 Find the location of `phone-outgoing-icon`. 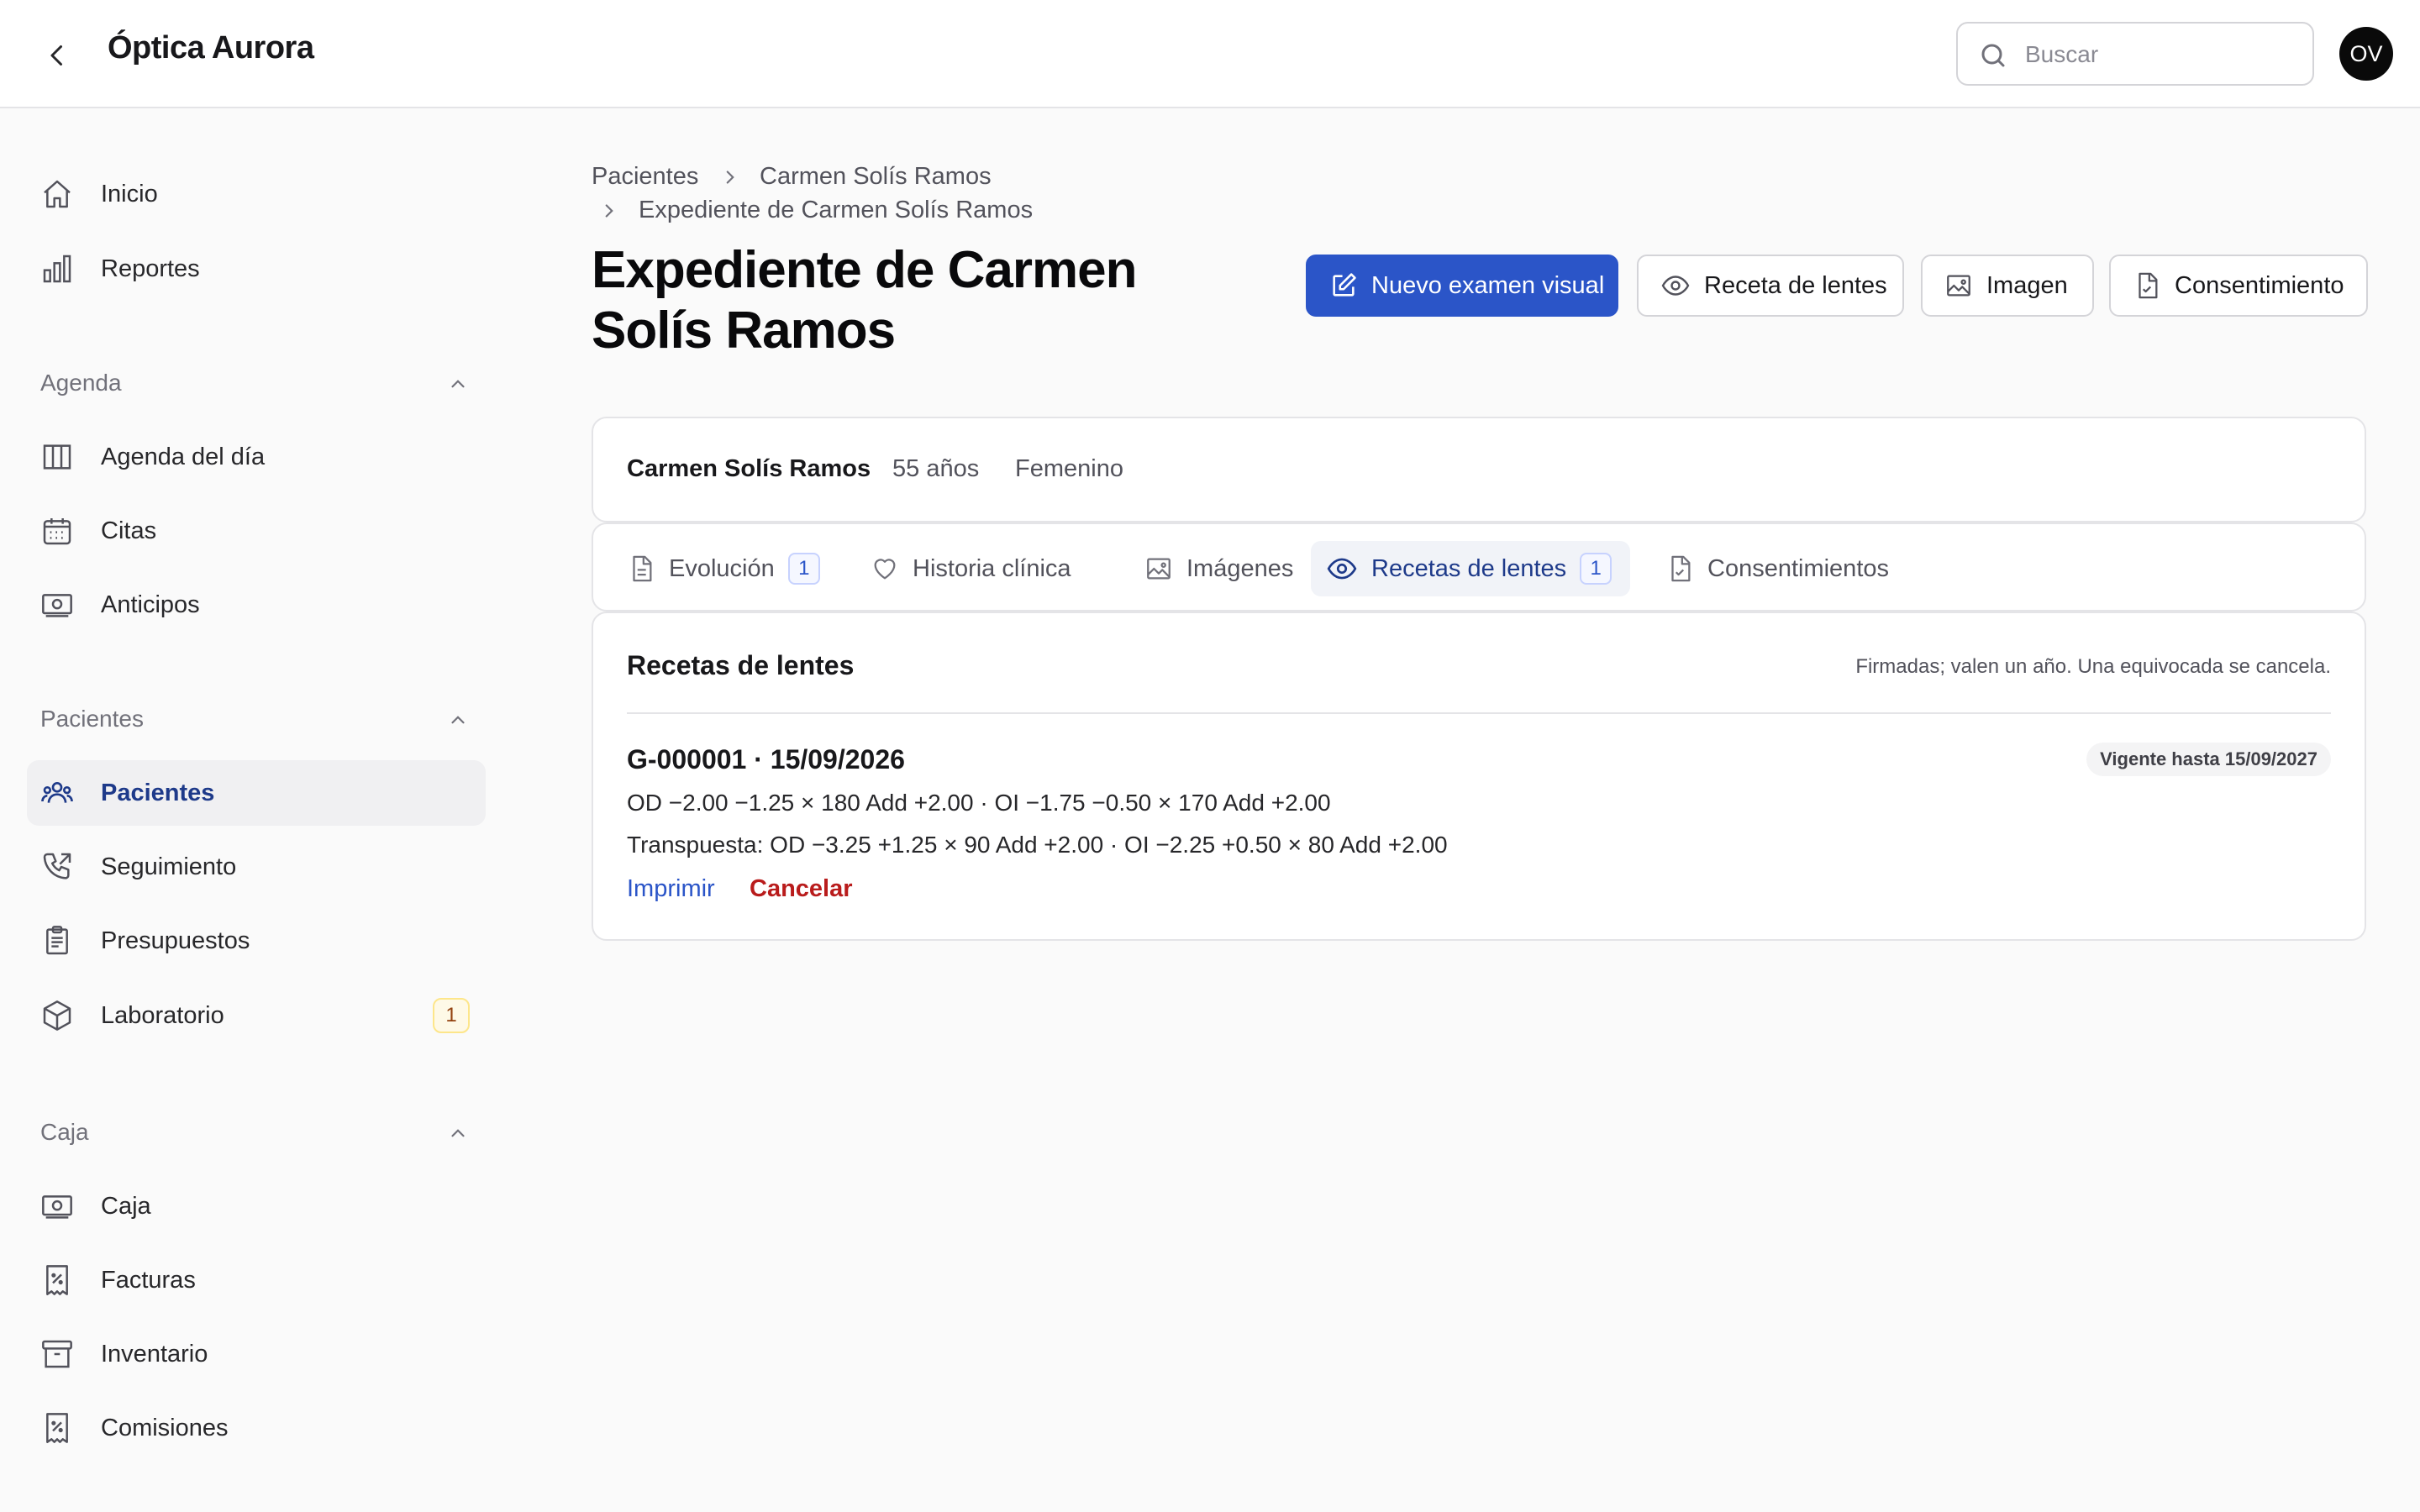

phone-outgoing-icon is located at coordinates (57, 866).